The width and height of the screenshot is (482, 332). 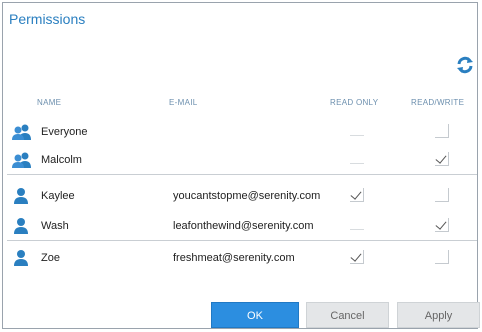 What do you see at coordinates (347, 315) in the screenshot?
I see `cancel-button: Cancel` at bounding box center [347, 315].